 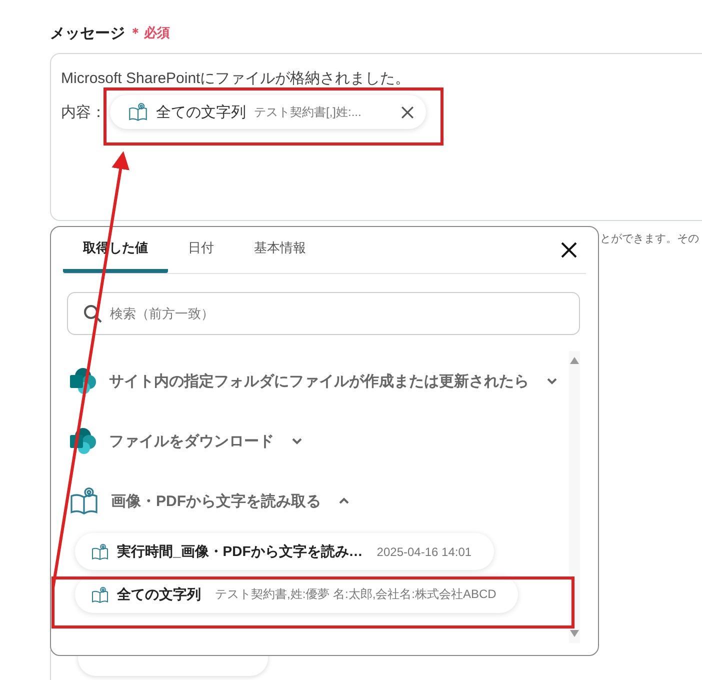 What do you see at coordinates (407, 112) in the screenshot?
I see `close-icon` at bounding box center [407, 112].